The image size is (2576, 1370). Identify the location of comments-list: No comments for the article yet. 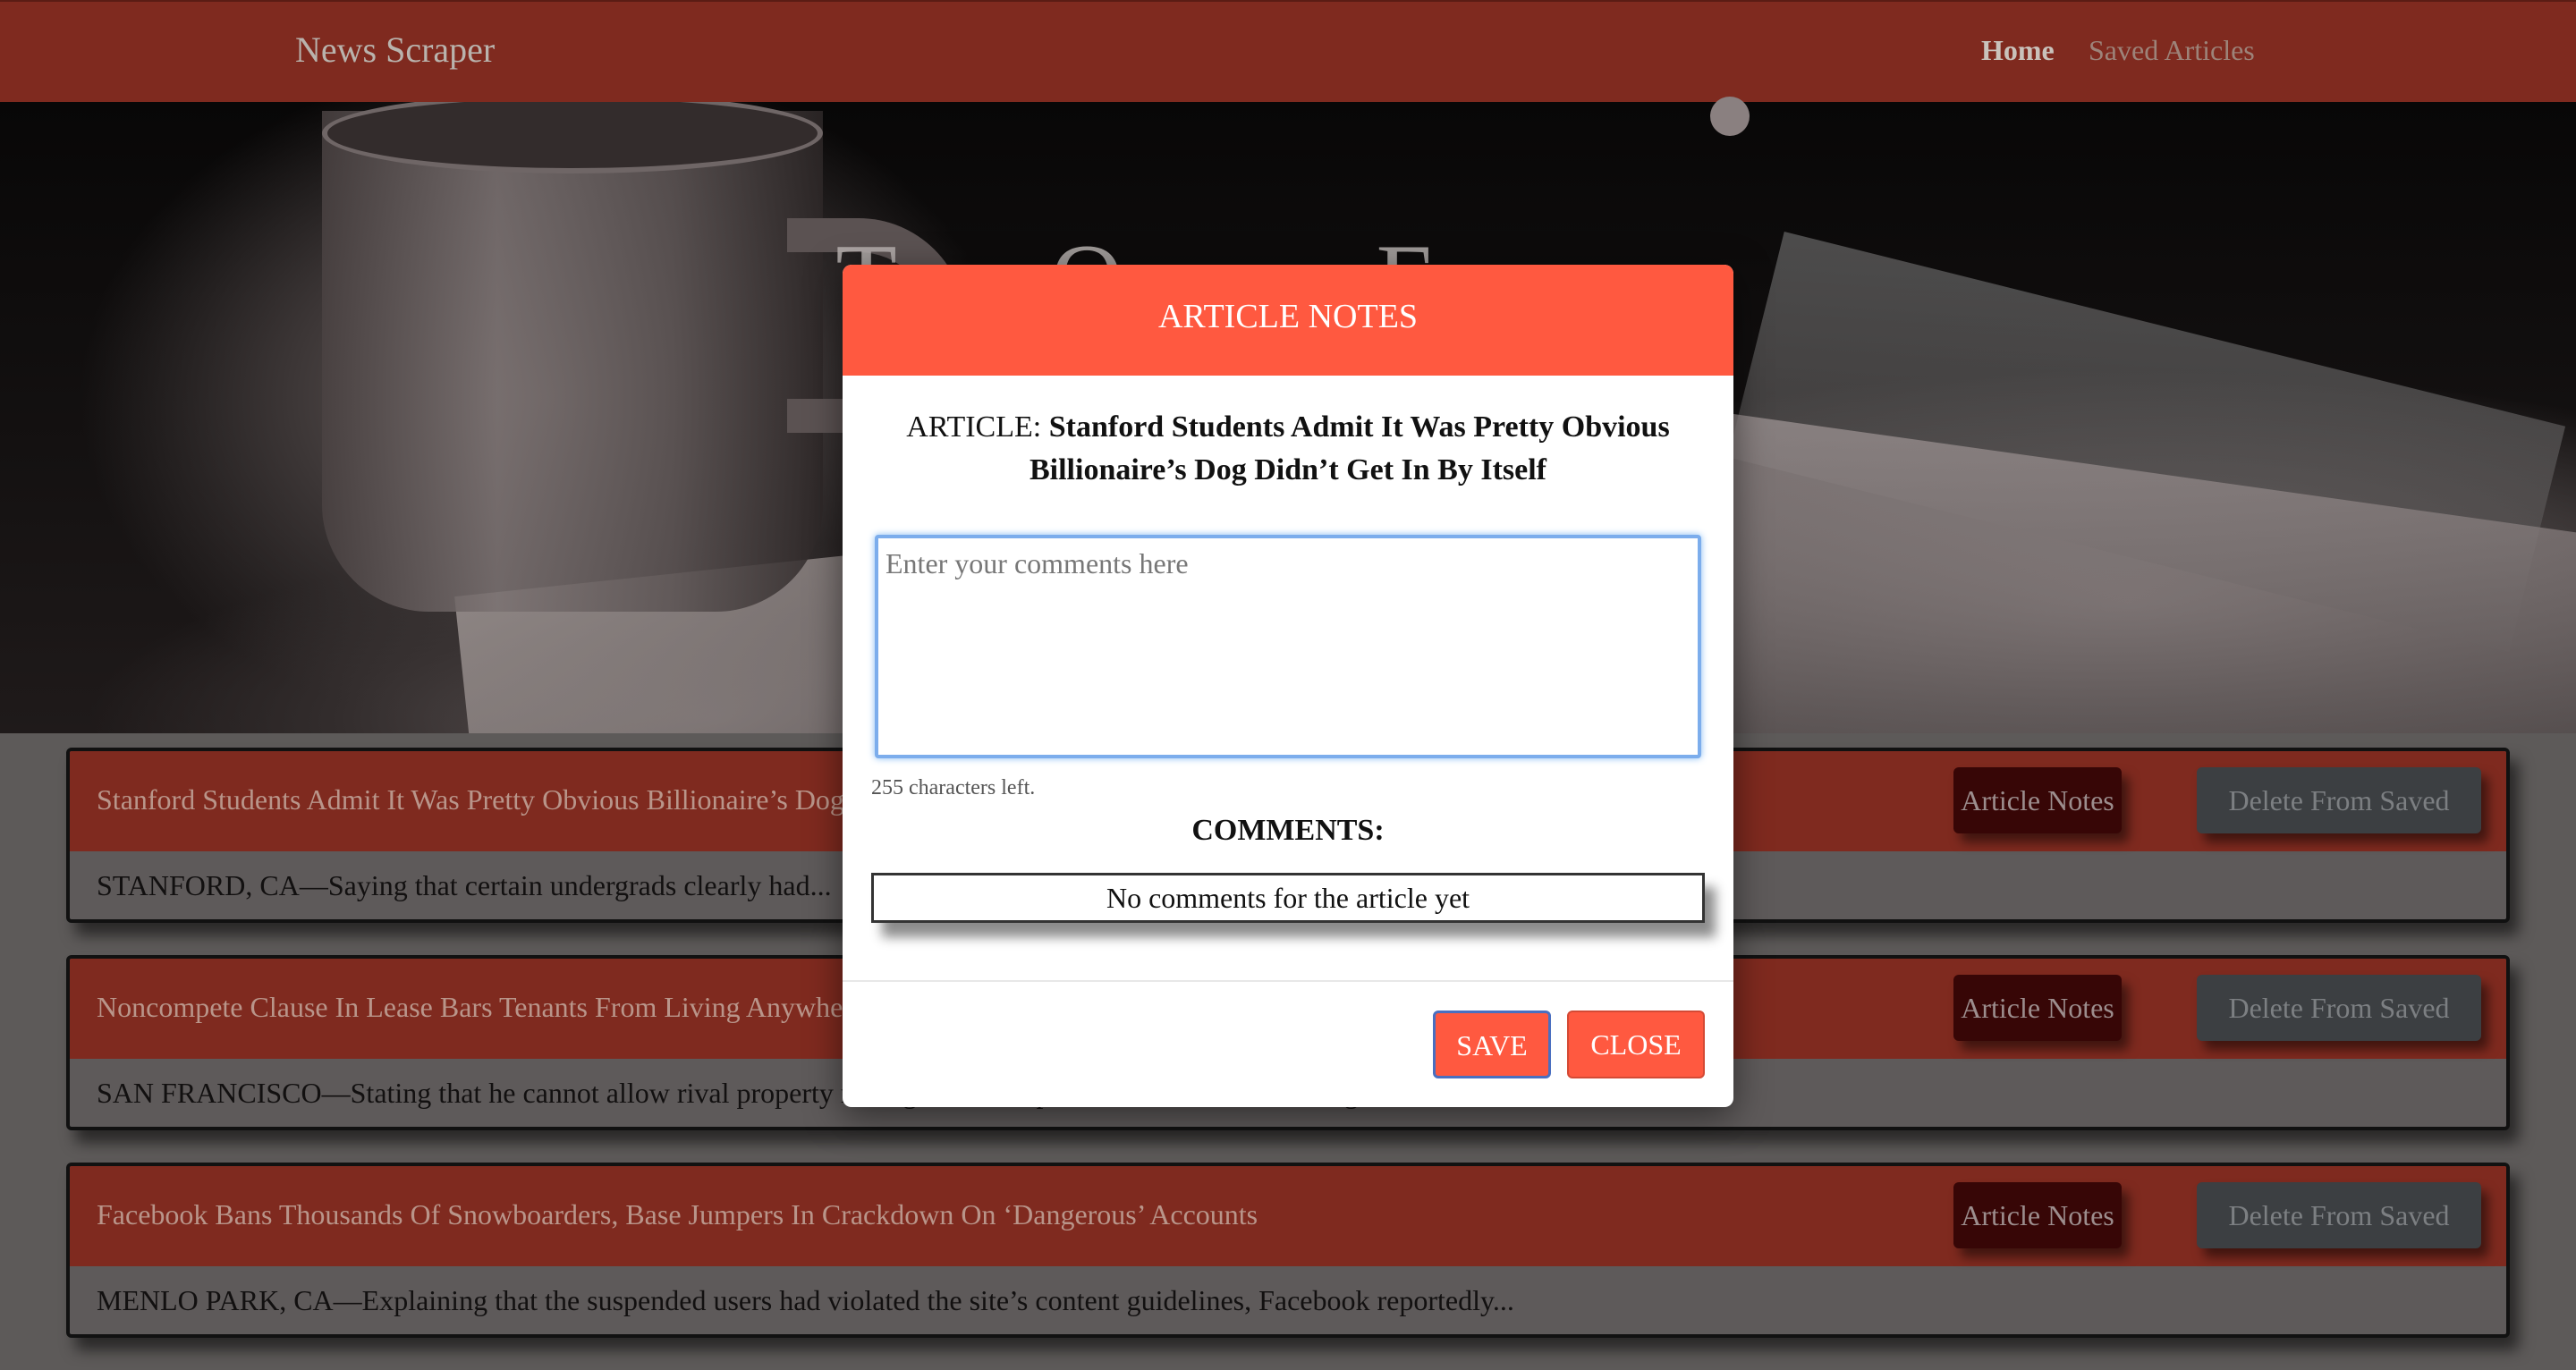
(1288, 898).